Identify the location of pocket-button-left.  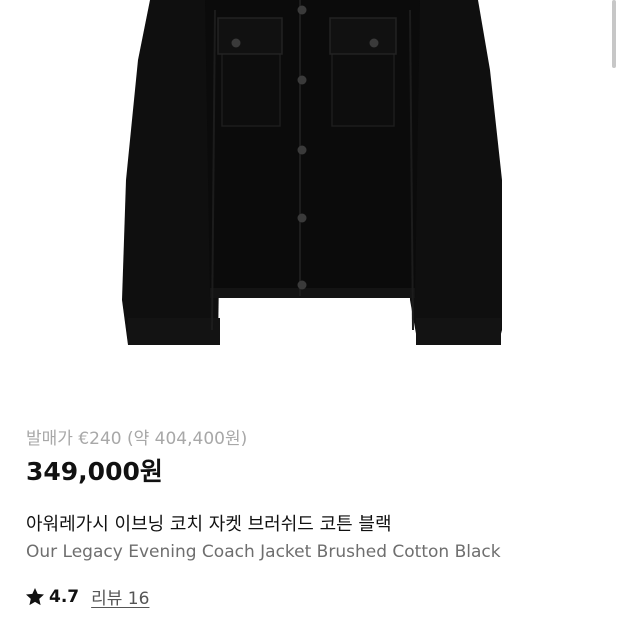
(236, 43).